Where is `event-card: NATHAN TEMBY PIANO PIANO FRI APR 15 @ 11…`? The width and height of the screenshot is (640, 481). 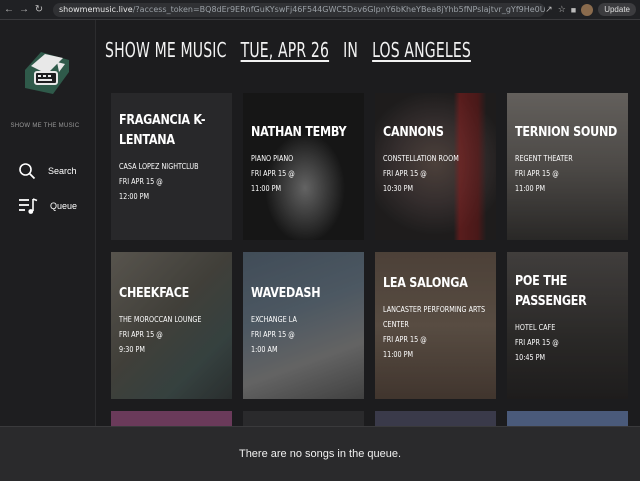 event-card: NATHAN TEMBY PIANO PIANO FRI APR 15 @ 11… is located at coordinates (303, 166).